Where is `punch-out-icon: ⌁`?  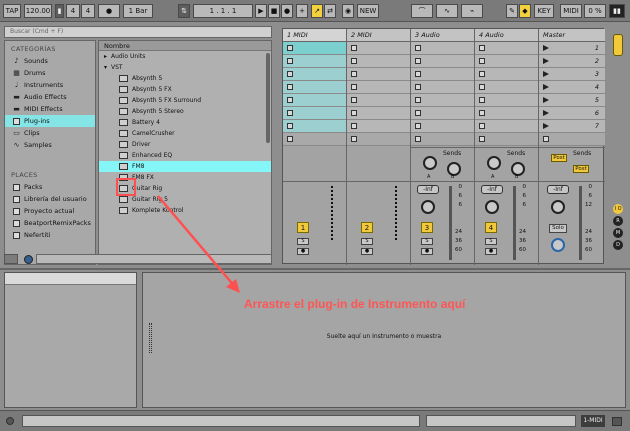 punch-out-icon: ⌁ is located at coordinates (472, 11).